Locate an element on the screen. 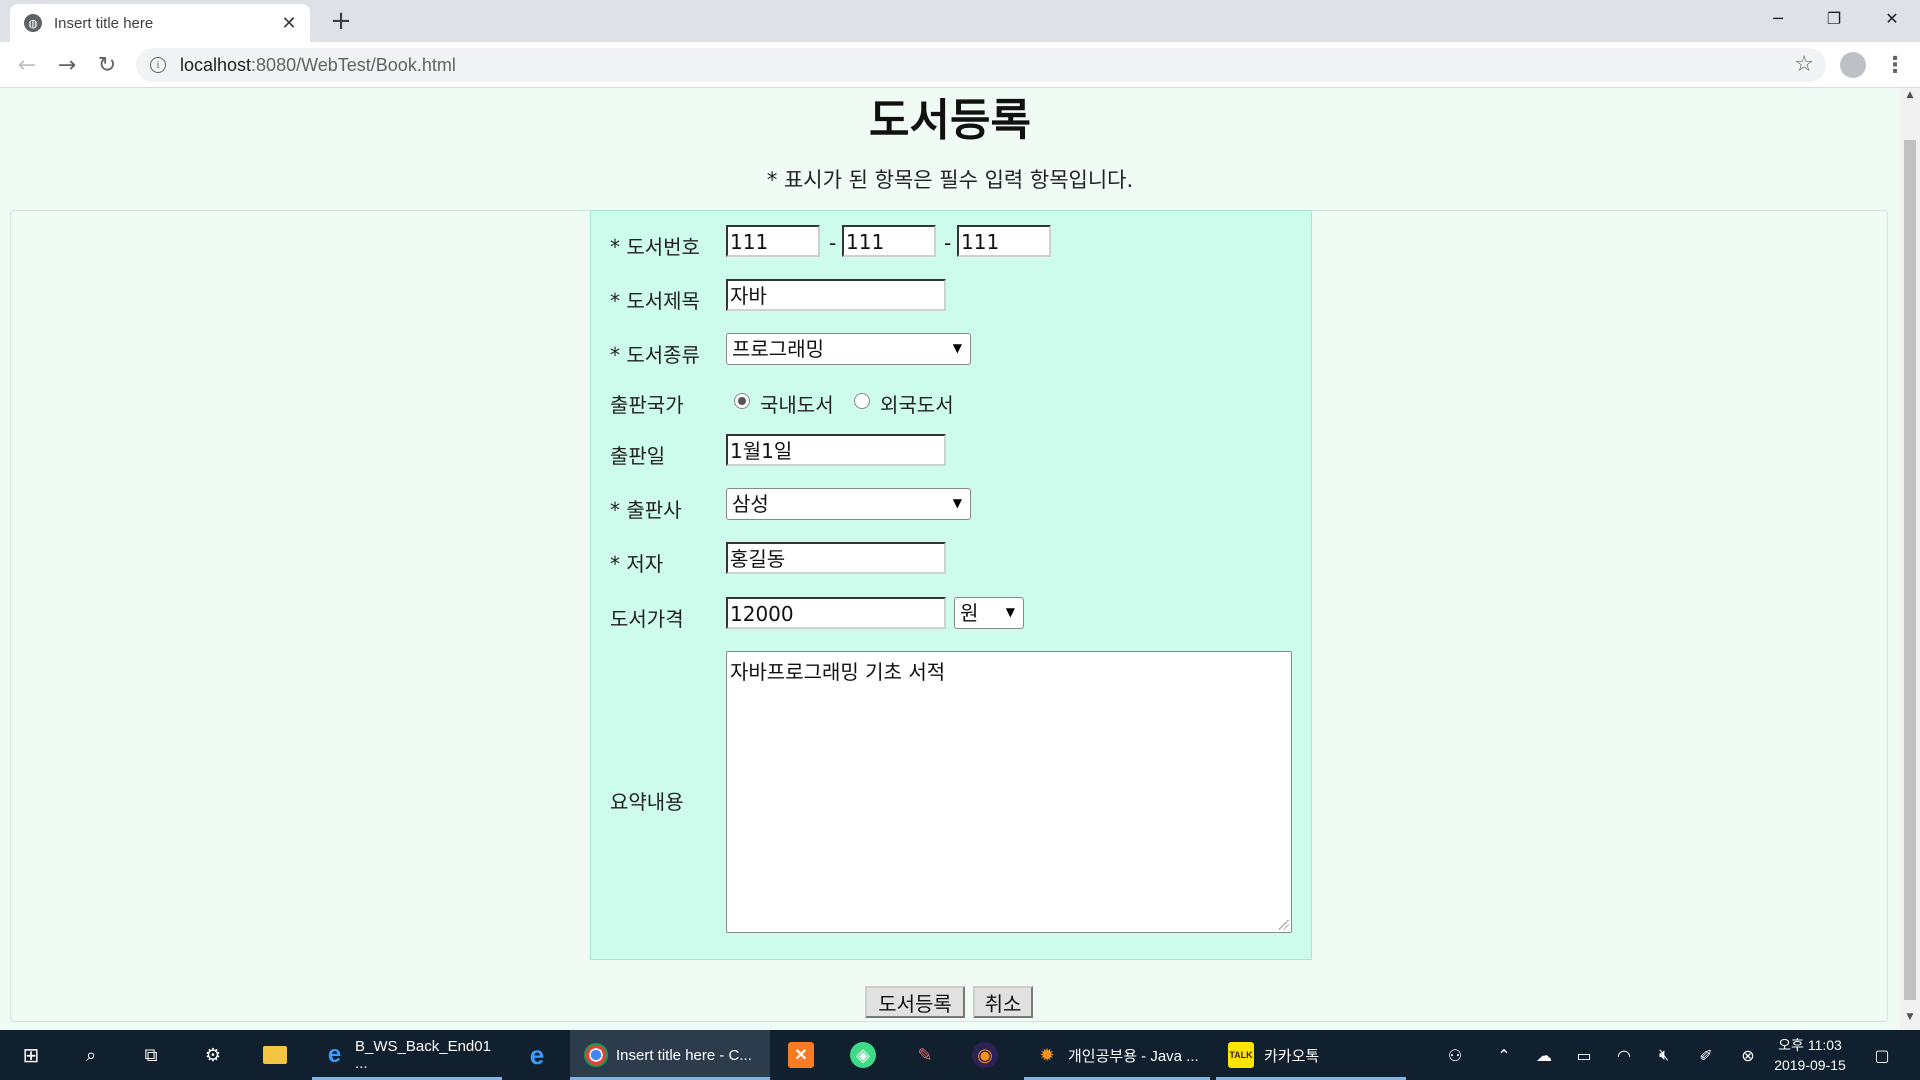  folder-icon is located at coordinates (275, 1055).